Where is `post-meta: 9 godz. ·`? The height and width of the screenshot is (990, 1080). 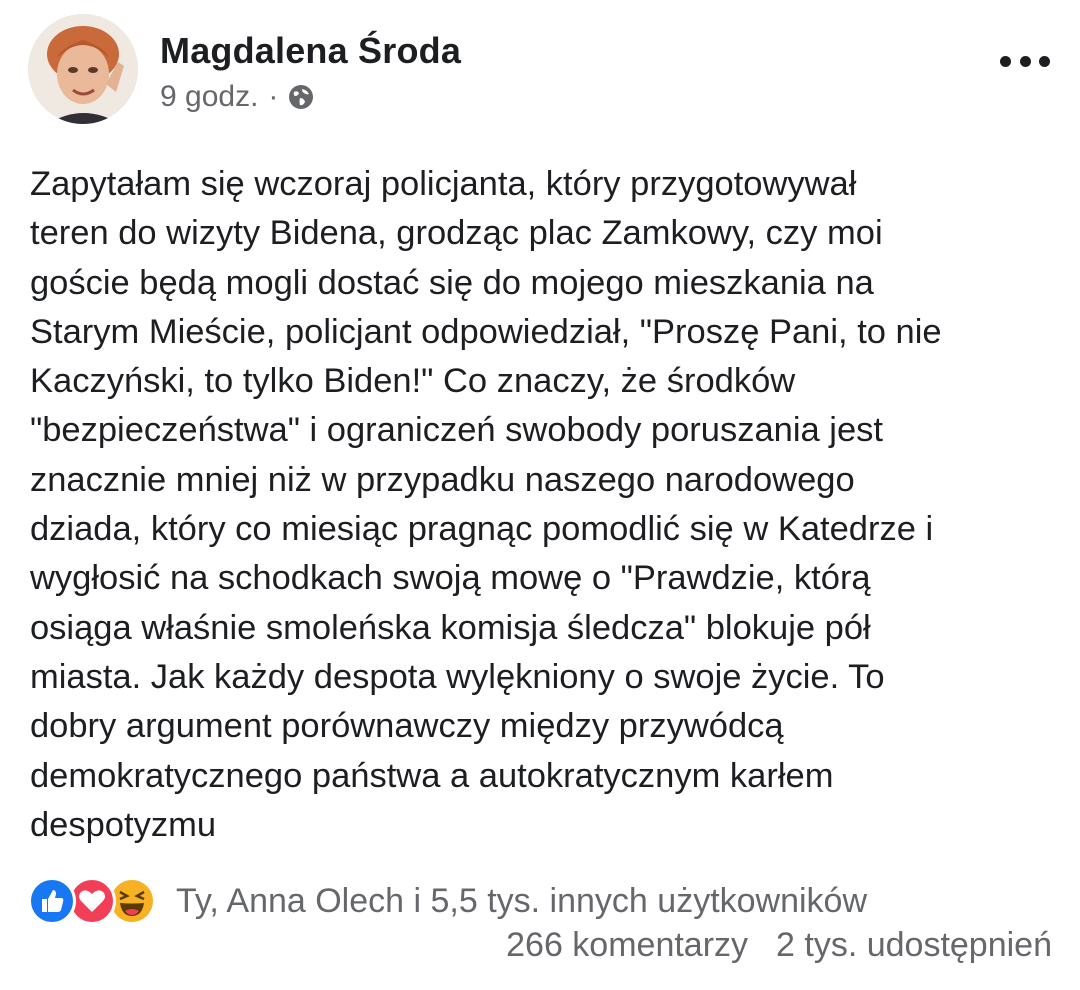 post-meta: 9 godz. · is located at coordinates (237, 97).